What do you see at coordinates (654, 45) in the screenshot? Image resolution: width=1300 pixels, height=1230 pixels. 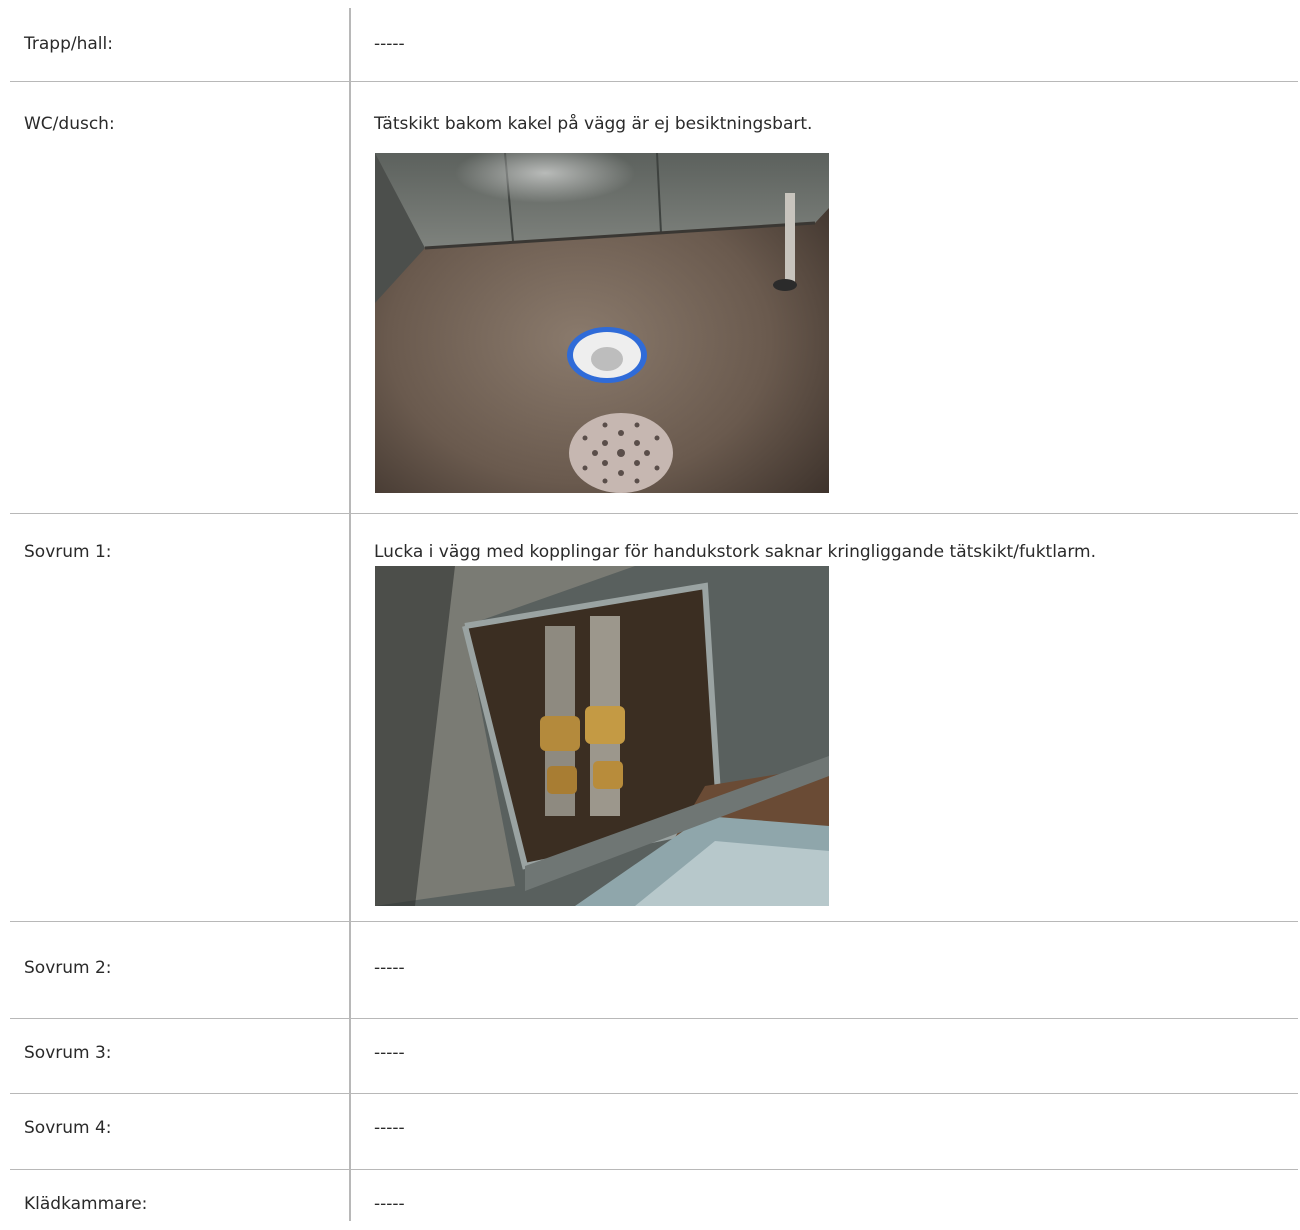 I see `table-row-trapp-hall: Trapp/hall: -----` at bounding box center [654, 45].